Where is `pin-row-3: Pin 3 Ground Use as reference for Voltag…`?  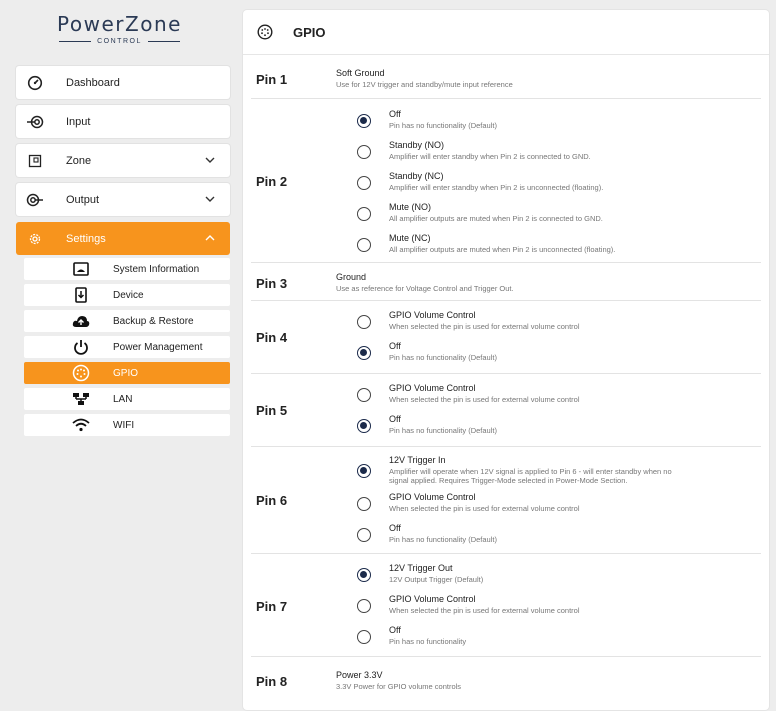 pin-row-3: Pin 3 Ground Use as reference for Voltag… is located at coordinates (506, 282).